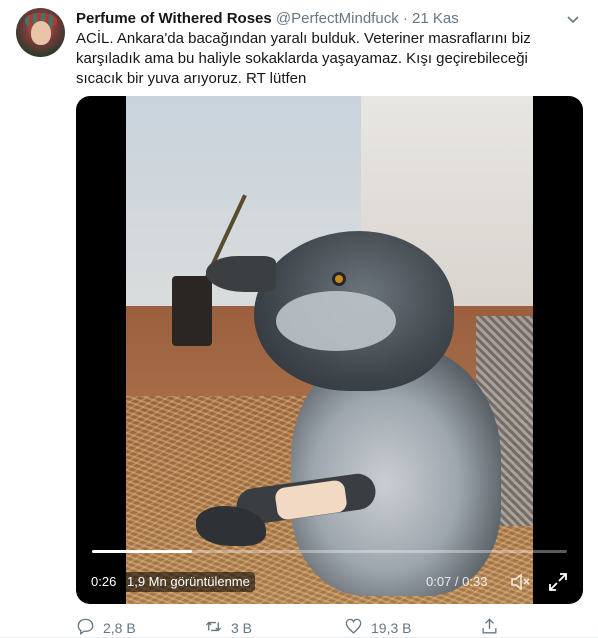  I want to click on tweet-actions: 2,8 B 3 B 19,3 B, so click(306, 628).